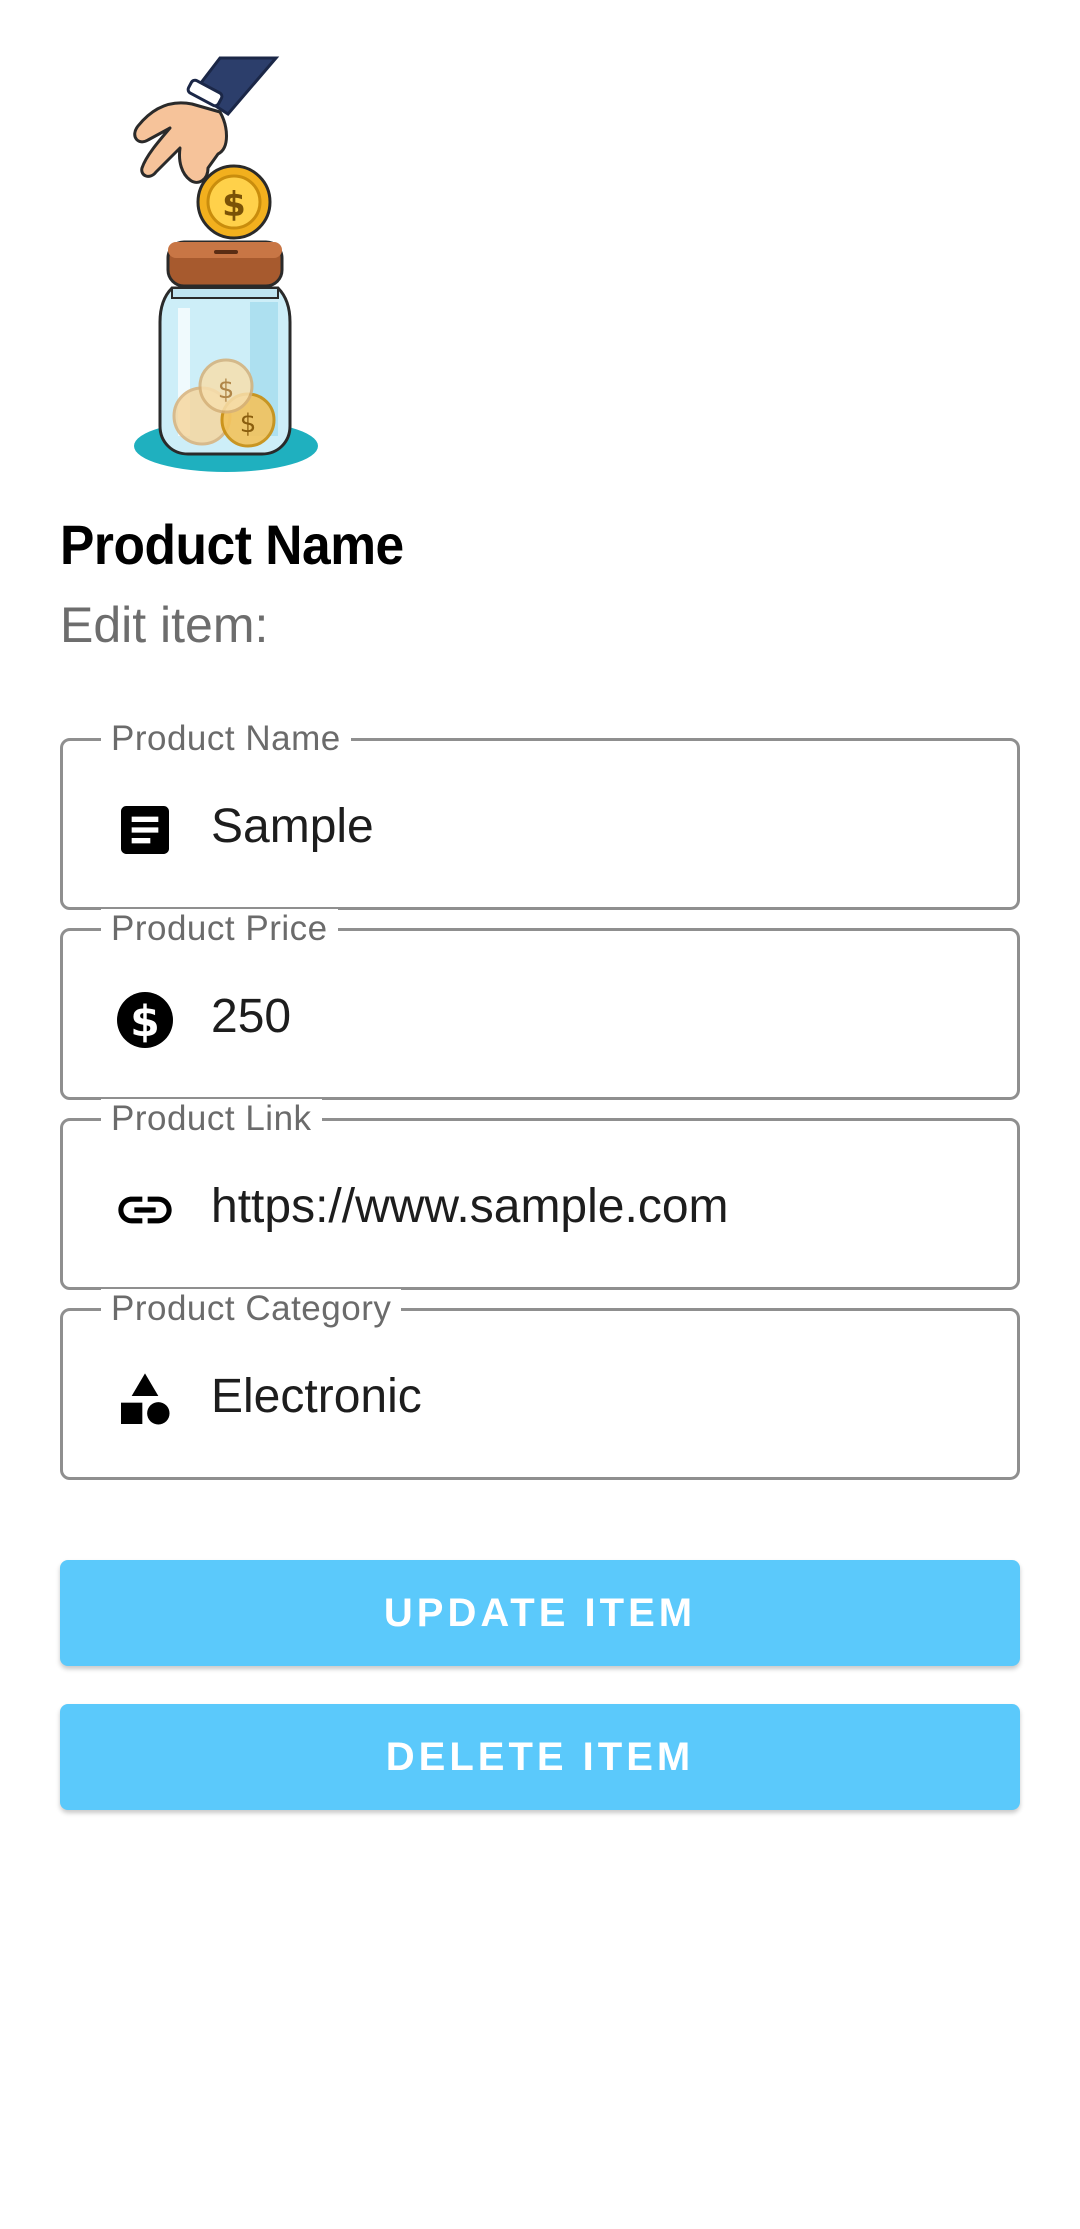 This screenshot has width=1080, height=2229. What do you see at coordinates (251, 1017) in the screenshot?
I see `product-price-value: 250` at bounding box center [251, 1017].